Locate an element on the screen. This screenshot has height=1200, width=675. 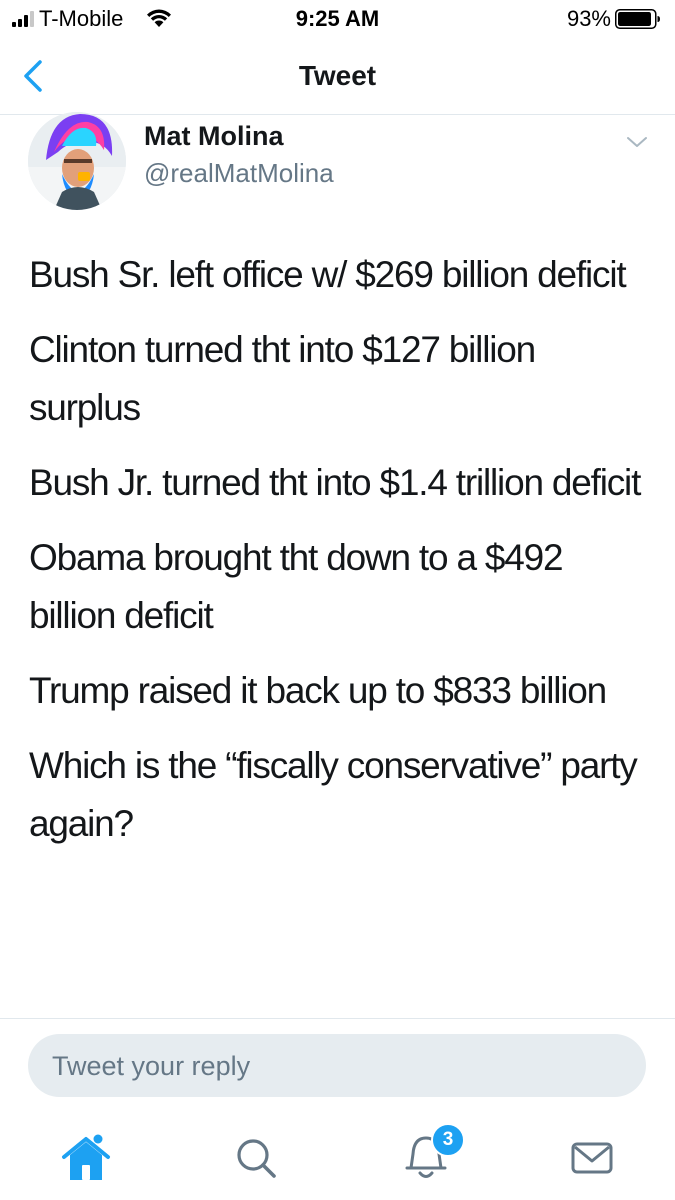
status-bar: T-Mobile 9:25 AM 93% is located at coordinates (337, 19).